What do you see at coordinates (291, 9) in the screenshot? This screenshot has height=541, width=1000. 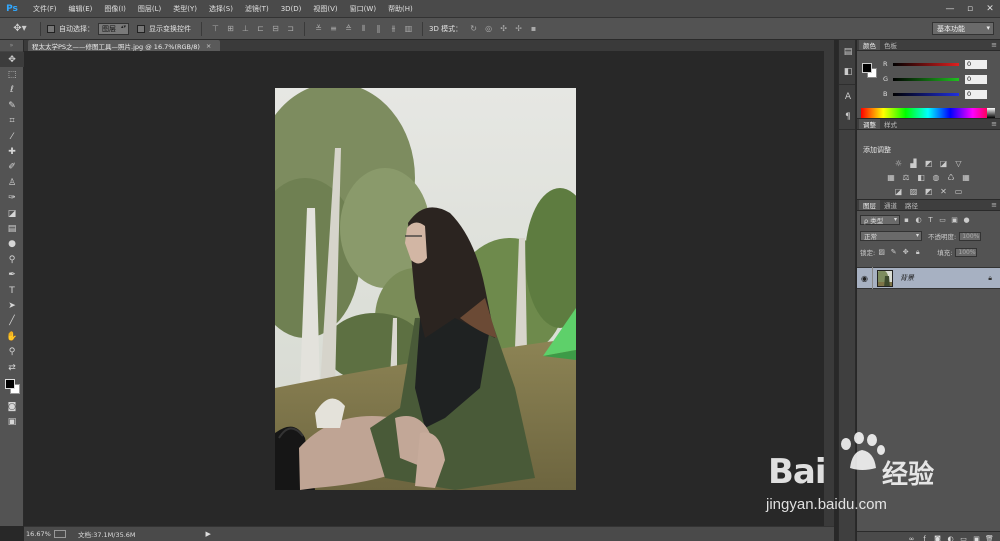 I see `menu-3d: 3D(D)` at bounding box center [291, 9].